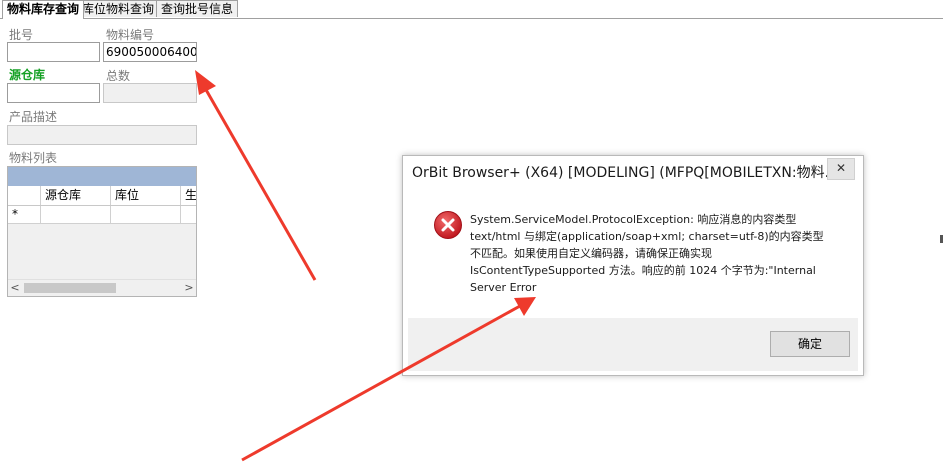 The width and height of the screenshot is (943, 465). What do you see at coordinates (388, 379) in the screenshot?
I see `arrow-to-error-message` at bounding box center [388, 379].